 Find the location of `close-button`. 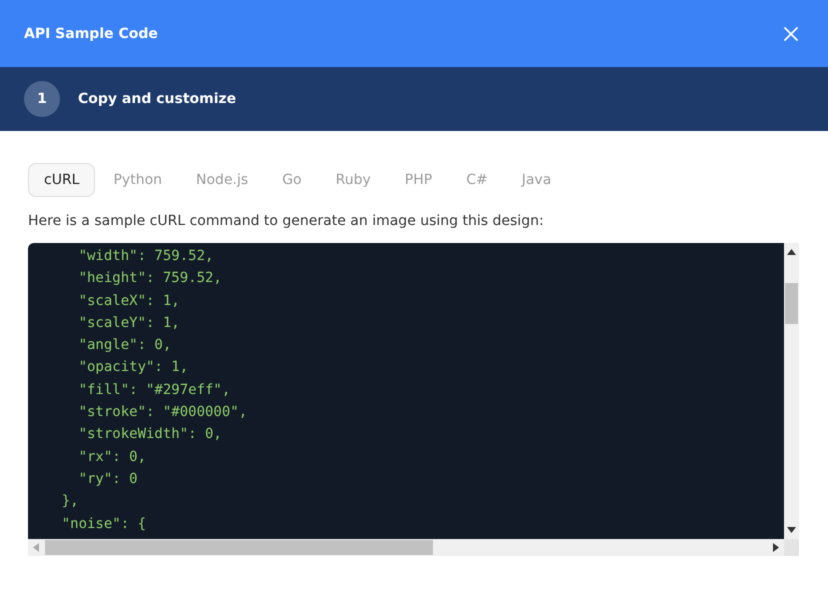

close-button is located at coordinates (791, 33).